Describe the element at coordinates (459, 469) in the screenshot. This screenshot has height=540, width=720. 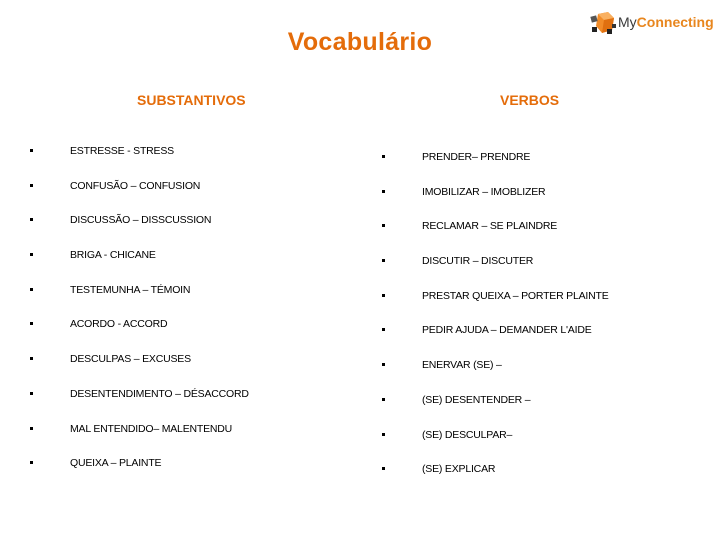
I see `list-item-text: (SE) EXPLICAR` at that location.